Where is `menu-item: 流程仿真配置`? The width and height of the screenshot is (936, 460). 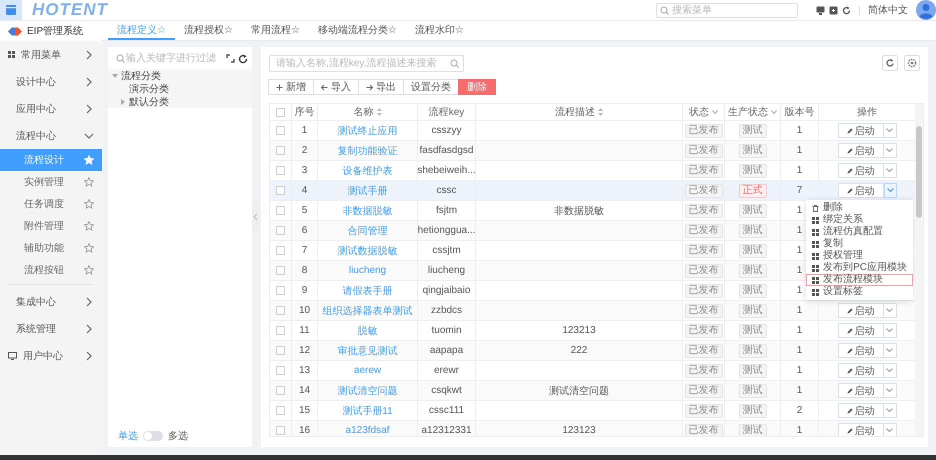 menu-item: 流程仿真配置 is located at coordinates (859, 232).